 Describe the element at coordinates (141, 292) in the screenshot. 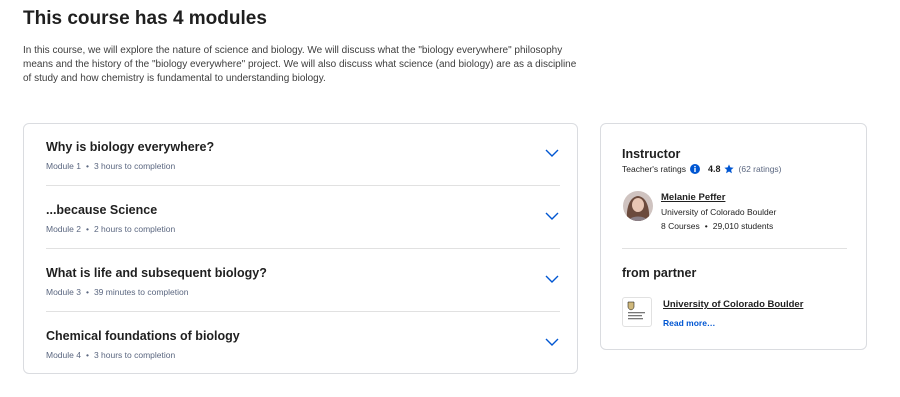

I see `module-duration: 39 minutes to completion` at that location.